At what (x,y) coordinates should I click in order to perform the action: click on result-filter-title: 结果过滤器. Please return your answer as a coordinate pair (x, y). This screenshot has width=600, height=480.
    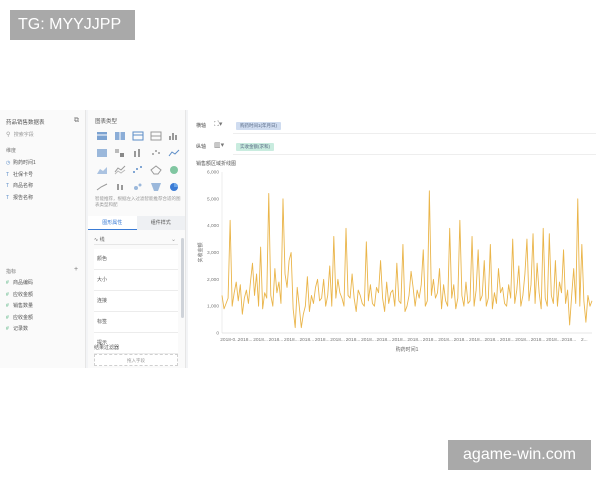
    Looking at the image, I should click on (107, 348).